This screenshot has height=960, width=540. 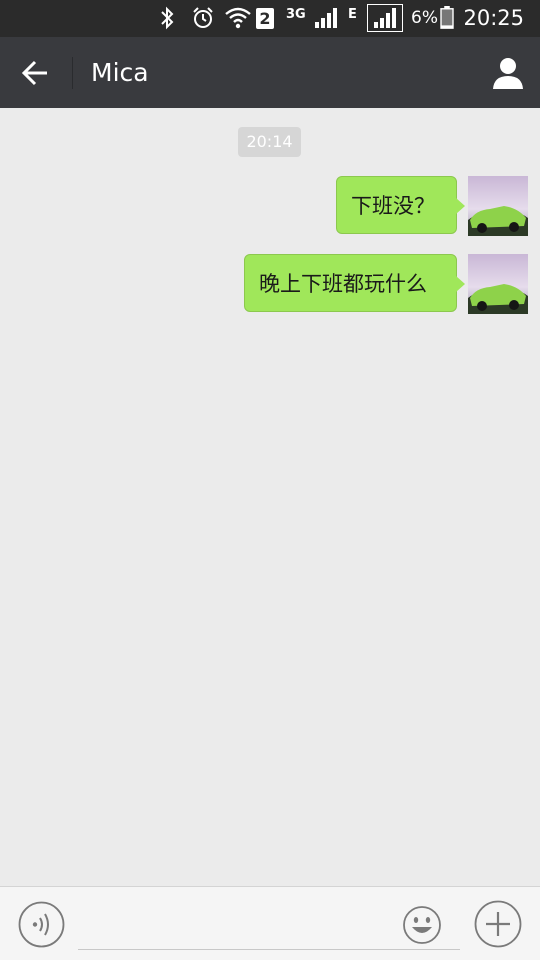 I want to click on bluetooth-icon, so click(x=167, y=18).